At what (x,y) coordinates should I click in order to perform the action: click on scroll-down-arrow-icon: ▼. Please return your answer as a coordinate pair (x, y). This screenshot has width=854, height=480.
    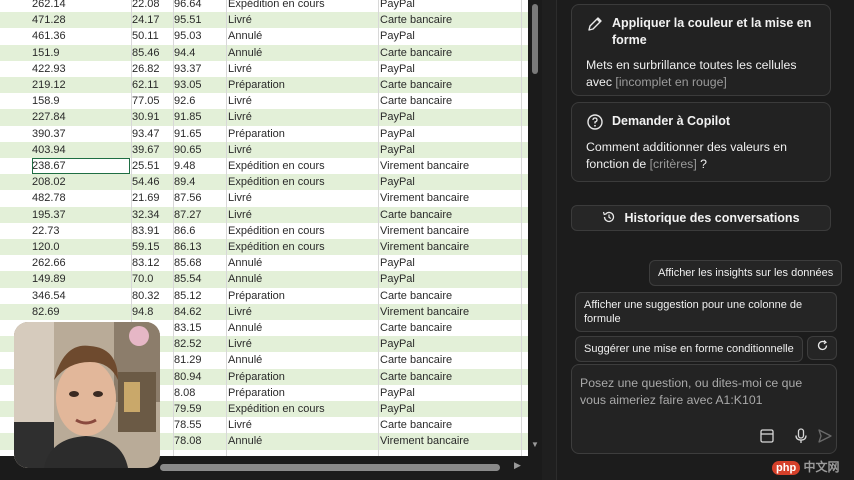
    Looking at the image, I should click on (535, 445).